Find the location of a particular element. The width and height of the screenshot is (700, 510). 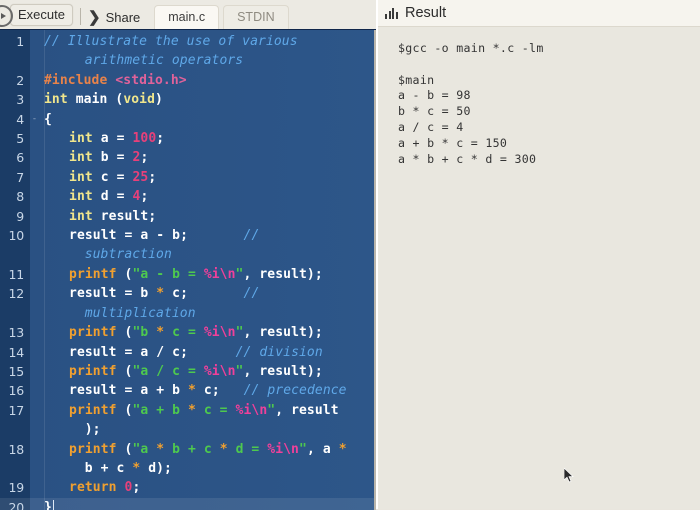

code-text: int main (void) is located at coordinates (103, 100).